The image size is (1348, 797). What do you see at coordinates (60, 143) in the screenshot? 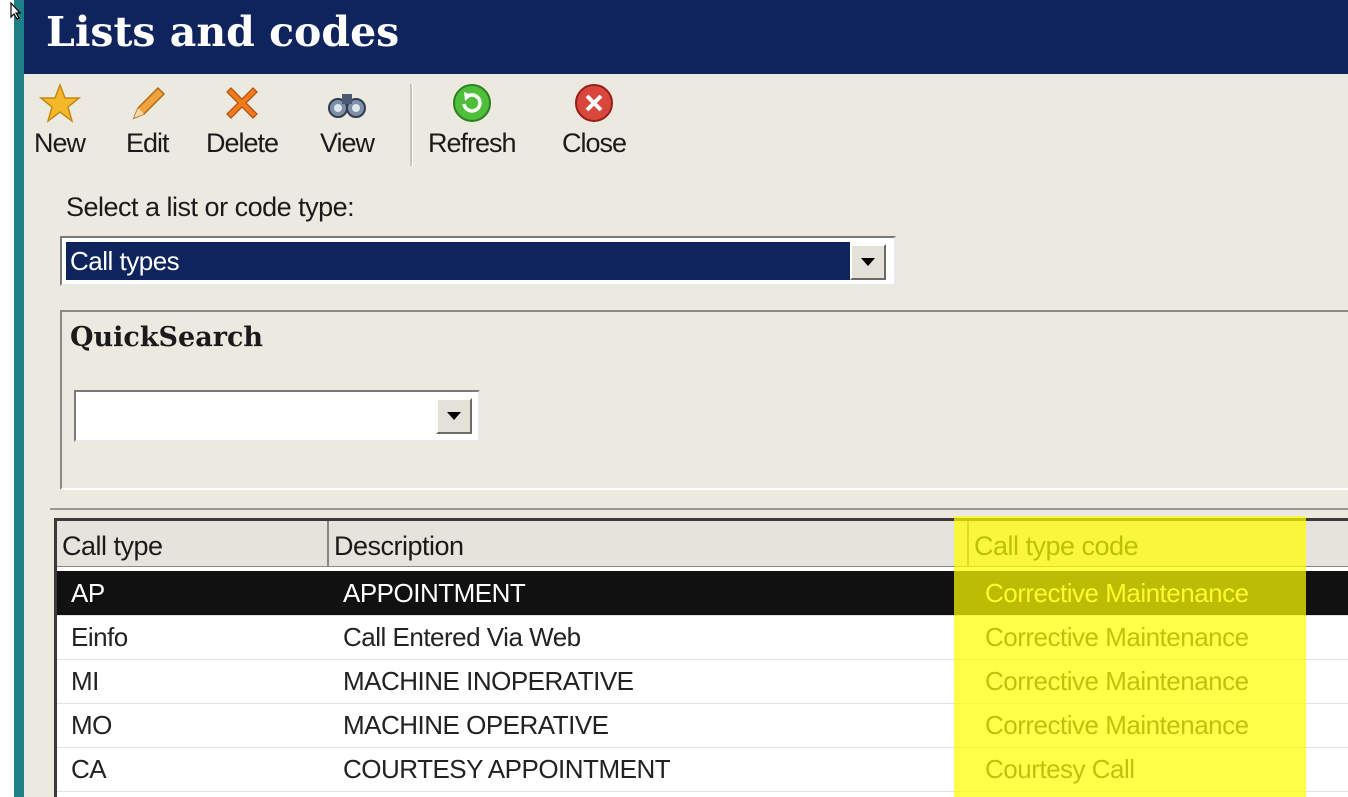
I see `new-label: New` at bounding box center [60, 143].